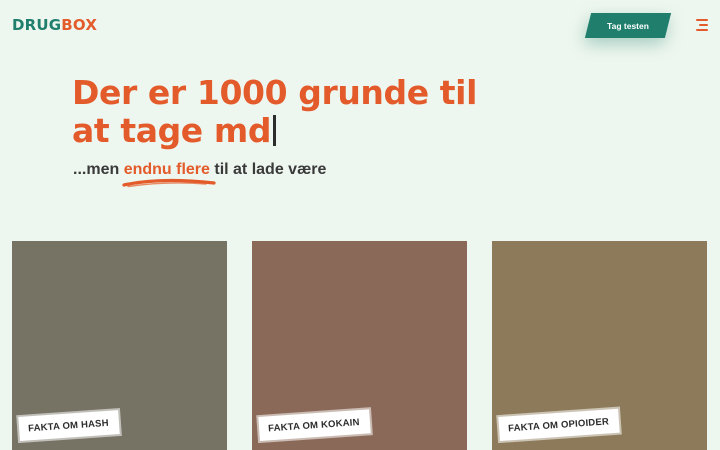 This screenshot has height=450, width=720. I want to click on subtitle-suffix: til at lade være, so click(268, 169).